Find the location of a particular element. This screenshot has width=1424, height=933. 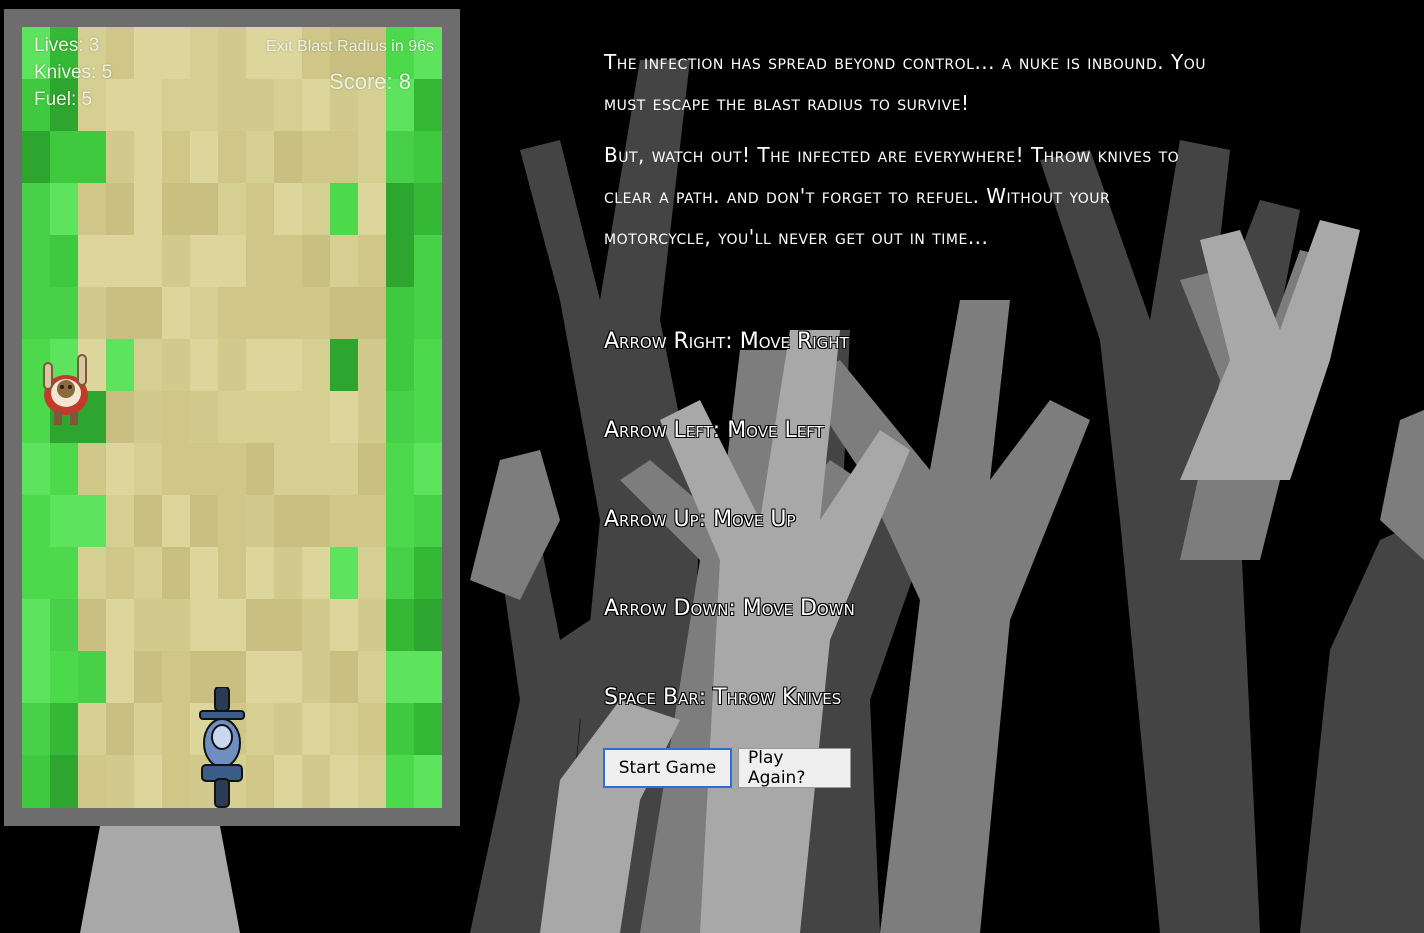

control-arrow-down: Arrow Down: Move Down is located at coordinates (729, 608).